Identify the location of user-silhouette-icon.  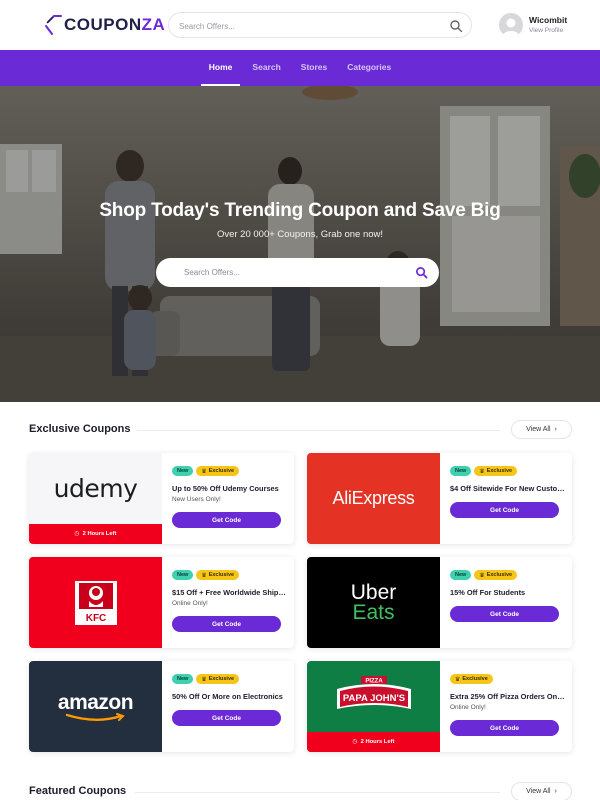
(511, 27).